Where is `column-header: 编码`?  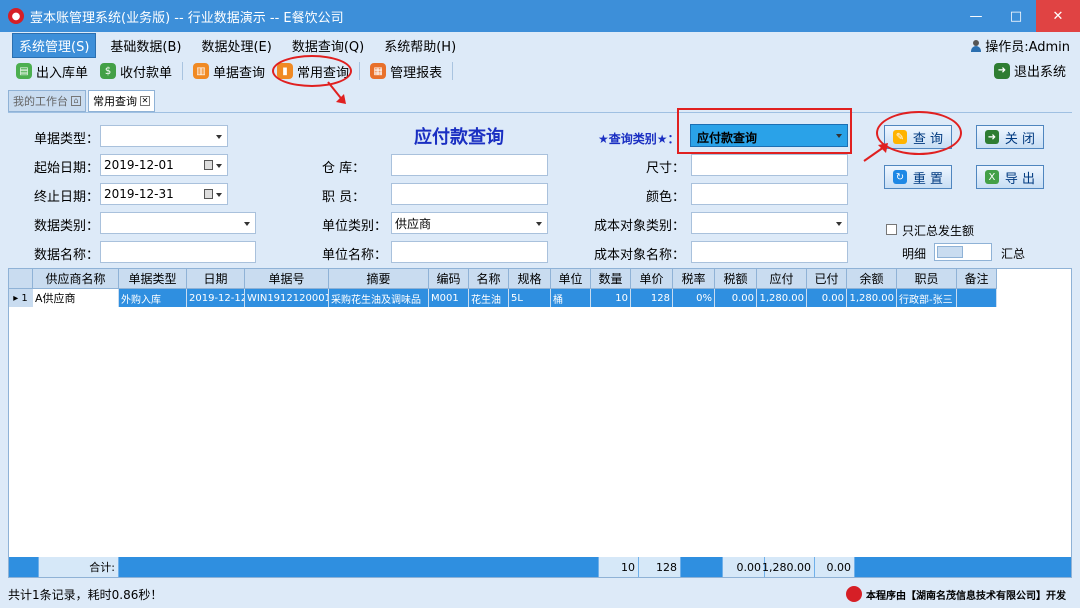 column-header: 编码 is located at coordinates (449, 279).